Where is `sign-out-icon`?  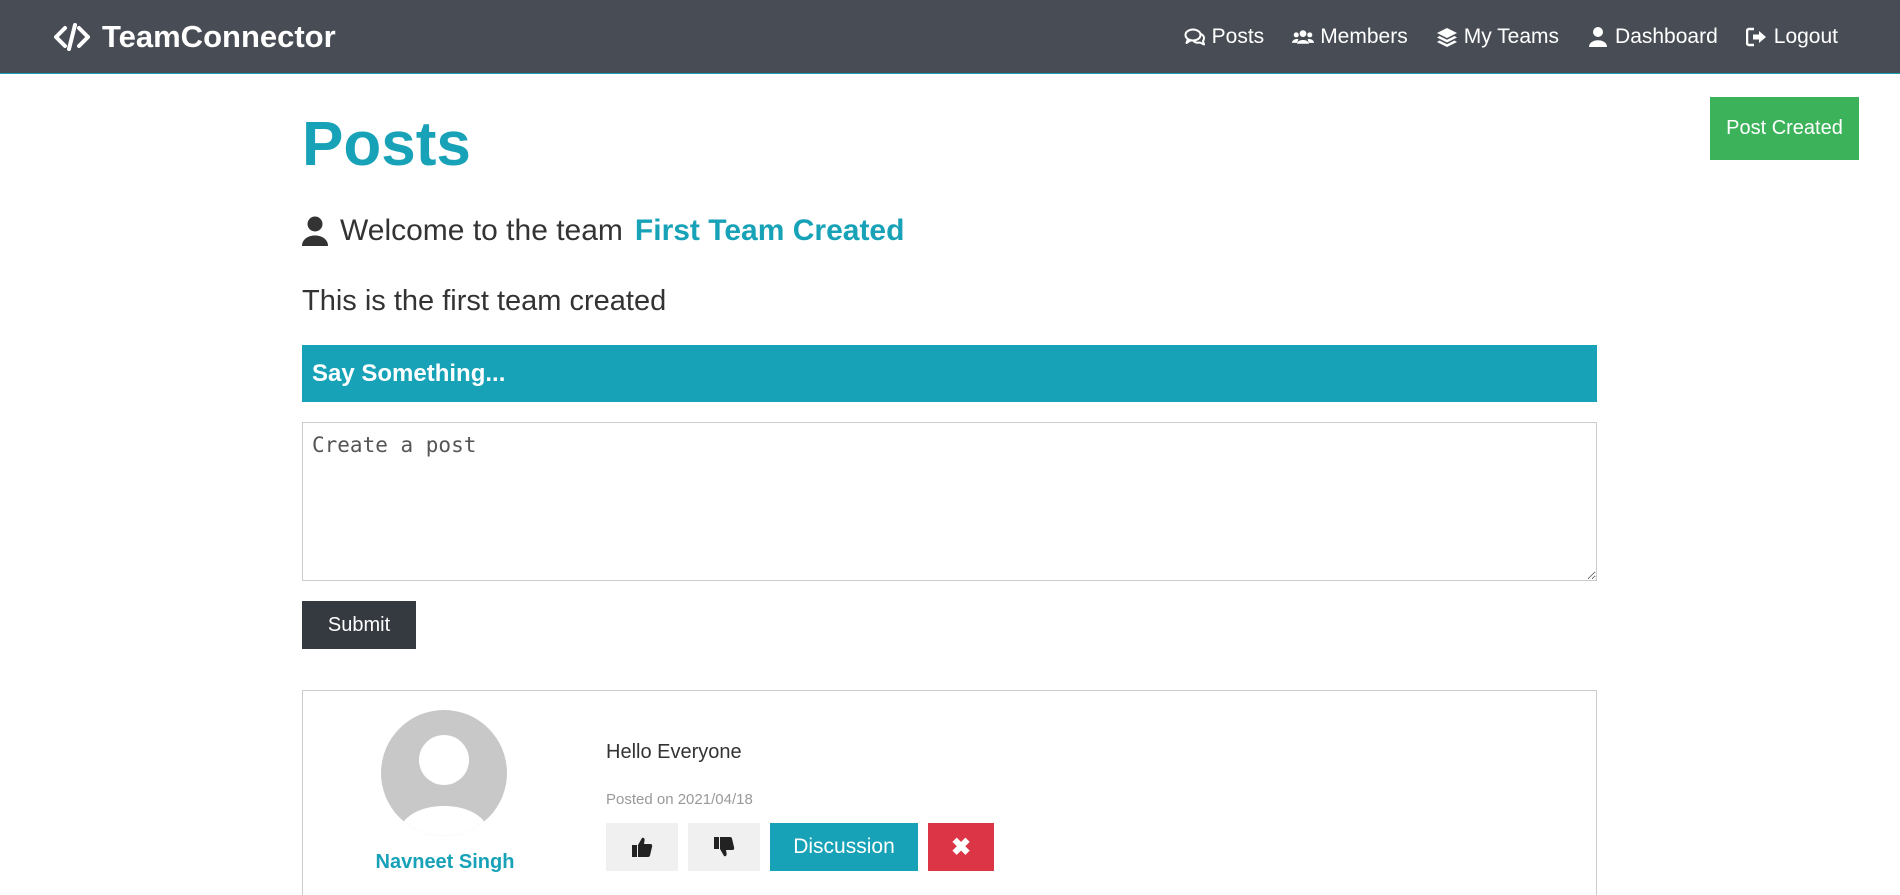 sign-out-icon is located at coordinates (1755, 36).